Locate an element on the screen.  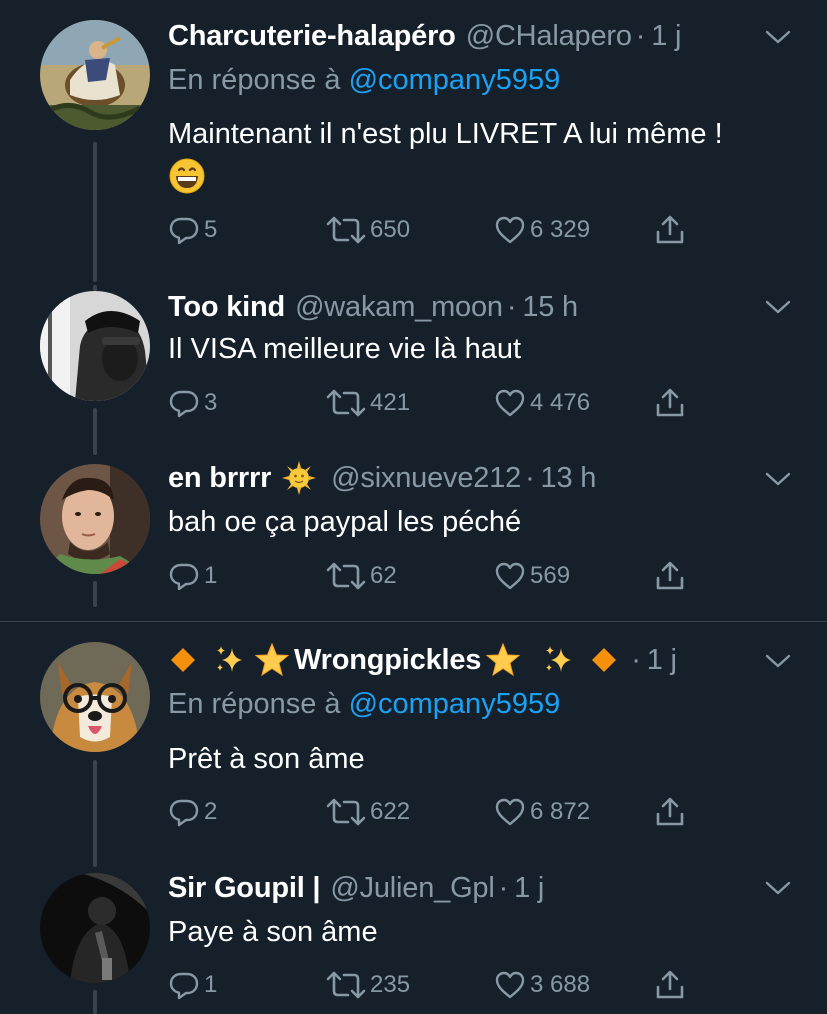
tweet-header: Wrongpickles · 1 j is located at coordinates (422, 660).